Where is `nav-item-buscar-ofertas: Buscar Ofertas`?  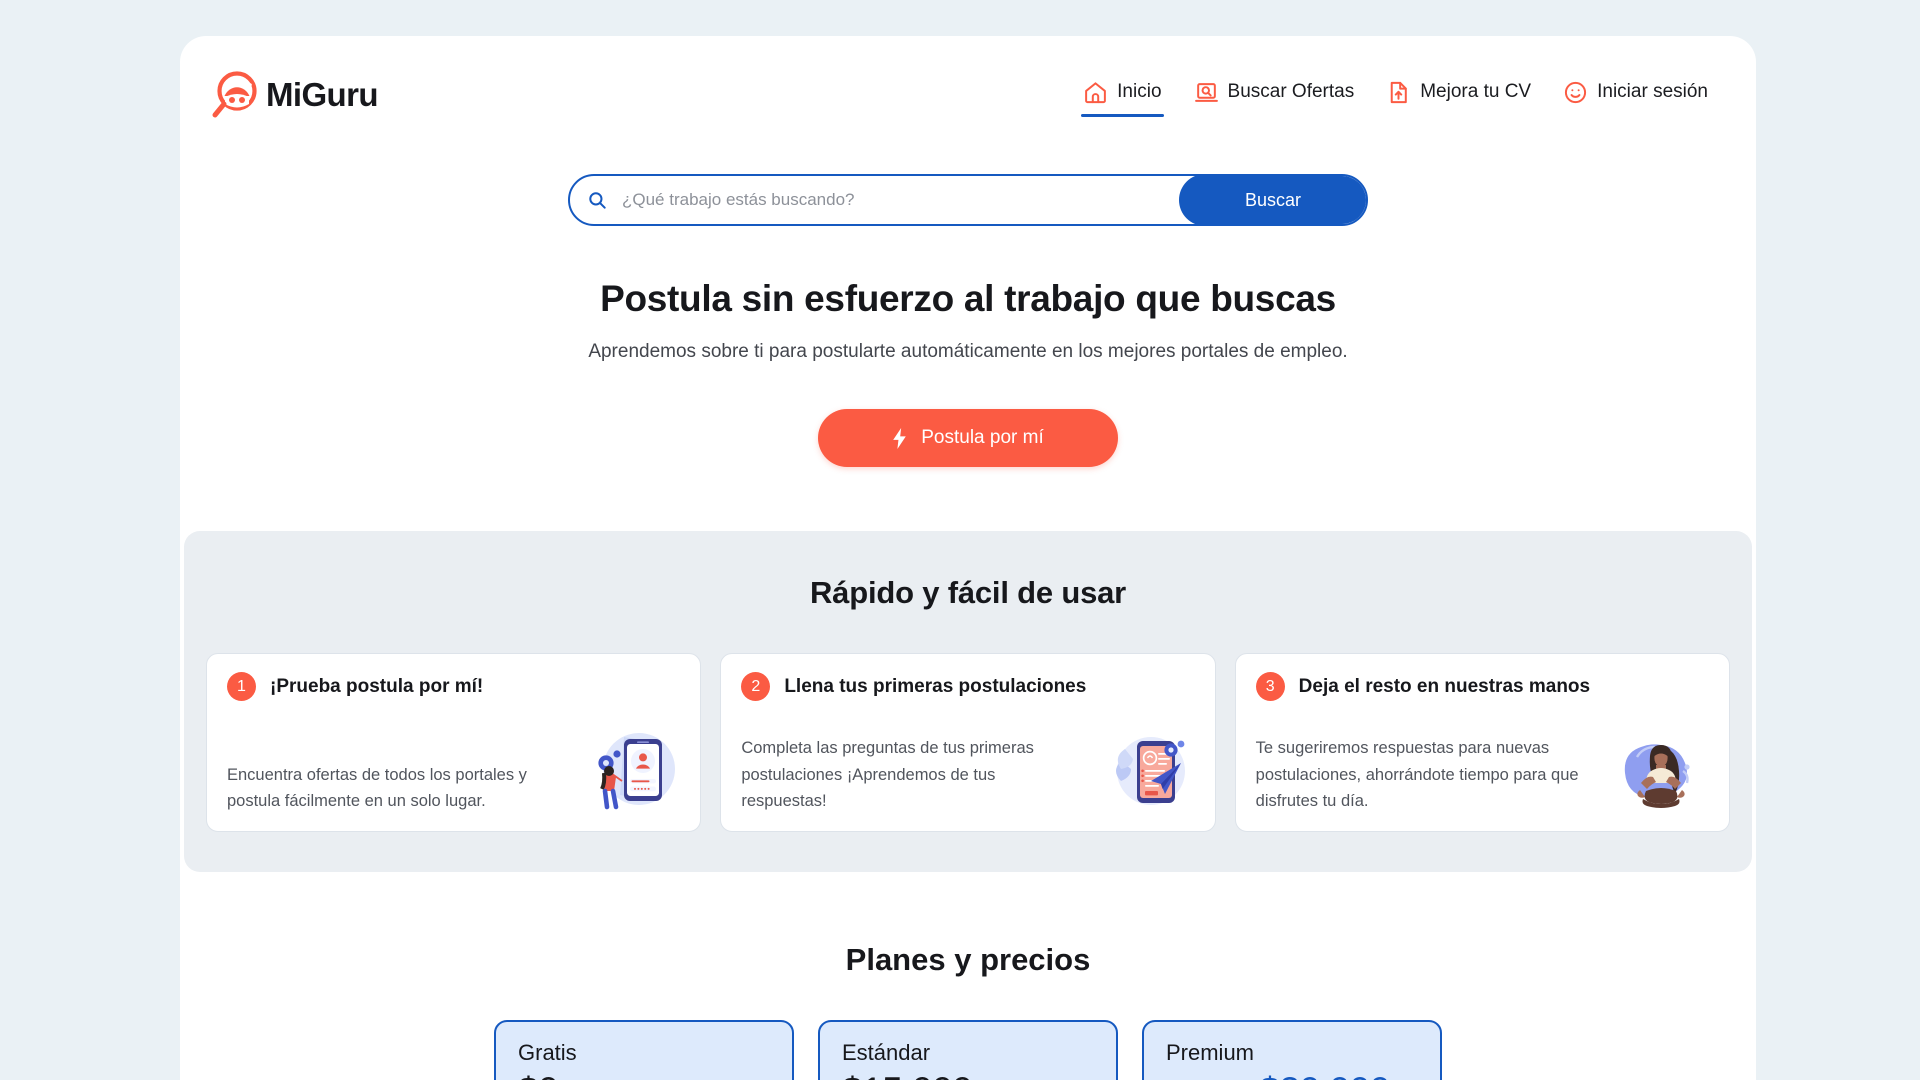
nav-item-buscar-ofertas: Buscar Ofertas is located at coordinates (1274, 95).